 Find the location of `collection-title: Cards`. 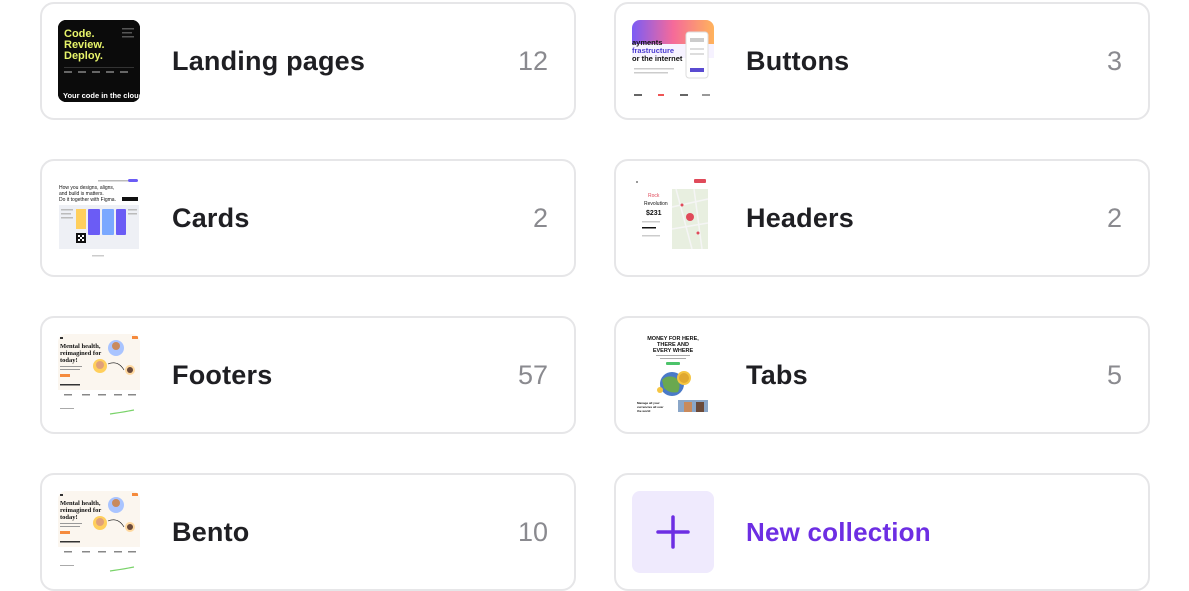

collection-title: Cards is located at coordinates (211, 217).